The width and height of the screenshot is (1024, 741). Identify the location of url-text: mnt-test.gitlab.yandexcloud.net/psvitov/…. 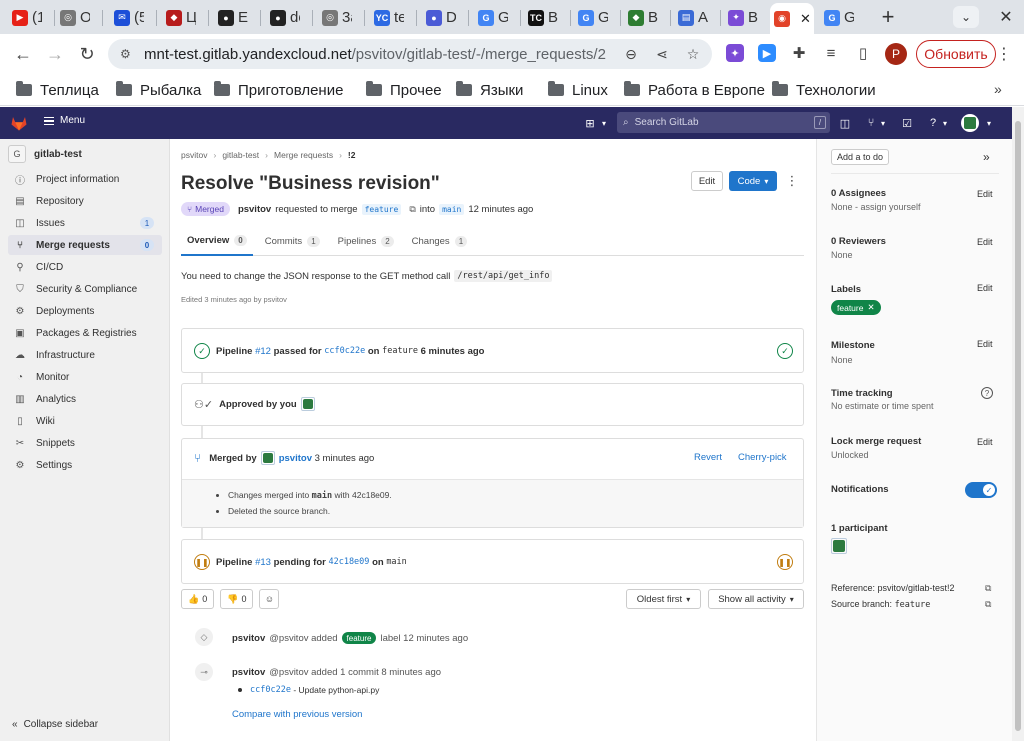
(375, 54).